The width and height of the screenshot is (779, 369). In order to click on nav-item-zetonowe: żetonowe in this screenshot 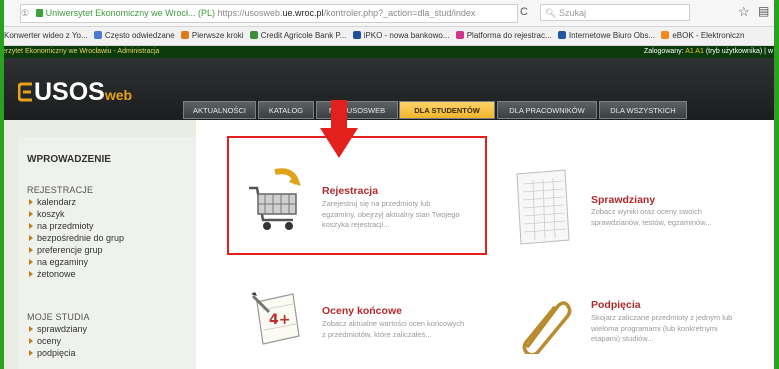, I will do `click(52, 274)`.